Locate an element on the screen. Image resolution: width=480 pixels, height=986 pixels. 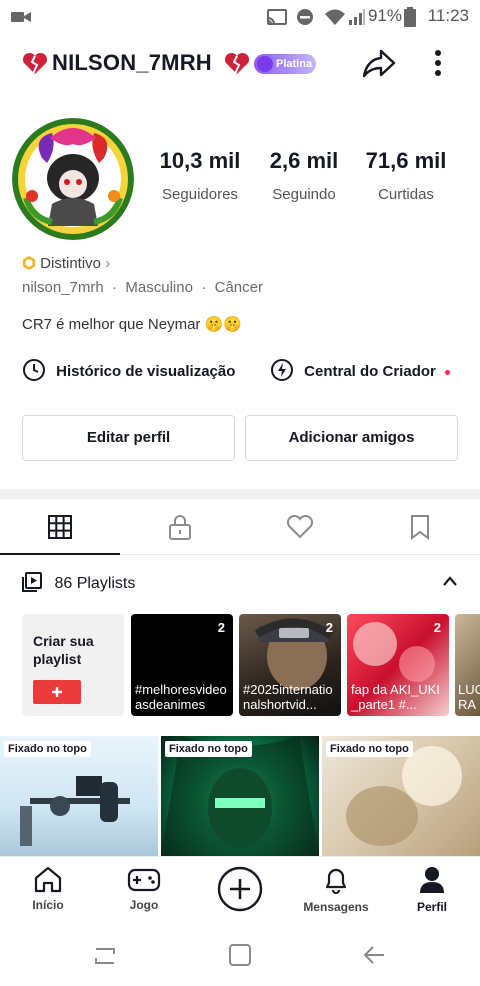
more-options-icon is located at coordinates (438, 63).